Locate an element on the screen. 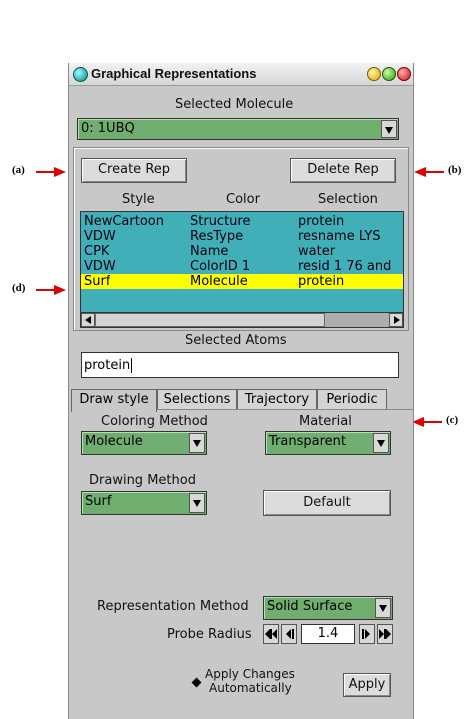 Image resolution: width=466 pixels, height=719 pixels. probe-increase-icon is located at coordinates (367, 634).